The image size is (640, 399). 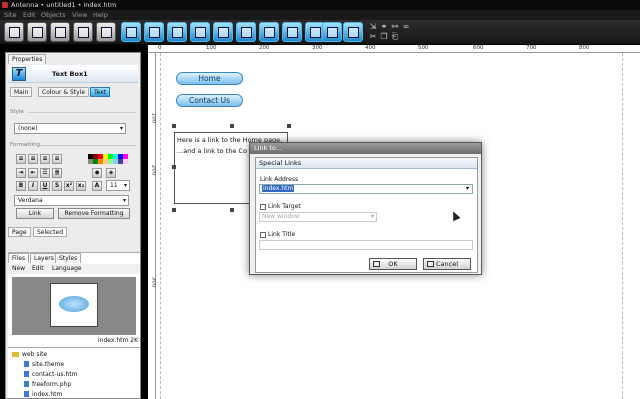 What do you see at coordinates (21, 159) in the screenshot?
I see `align-left-button: ≡` at bounding box center [21, 159].